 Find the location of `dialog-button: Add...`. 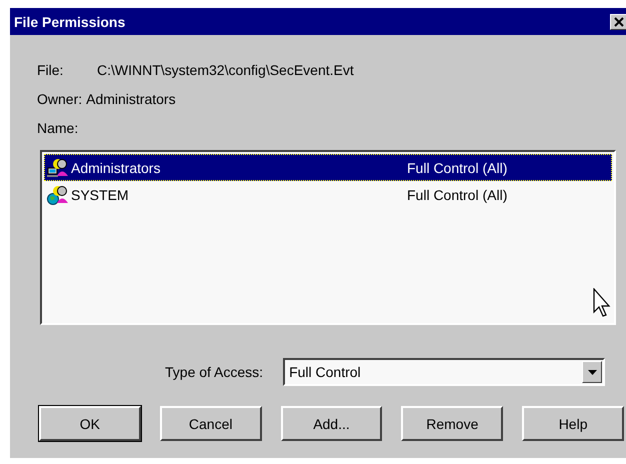

dialog-button: Add... is located at coordinates (331, 423).